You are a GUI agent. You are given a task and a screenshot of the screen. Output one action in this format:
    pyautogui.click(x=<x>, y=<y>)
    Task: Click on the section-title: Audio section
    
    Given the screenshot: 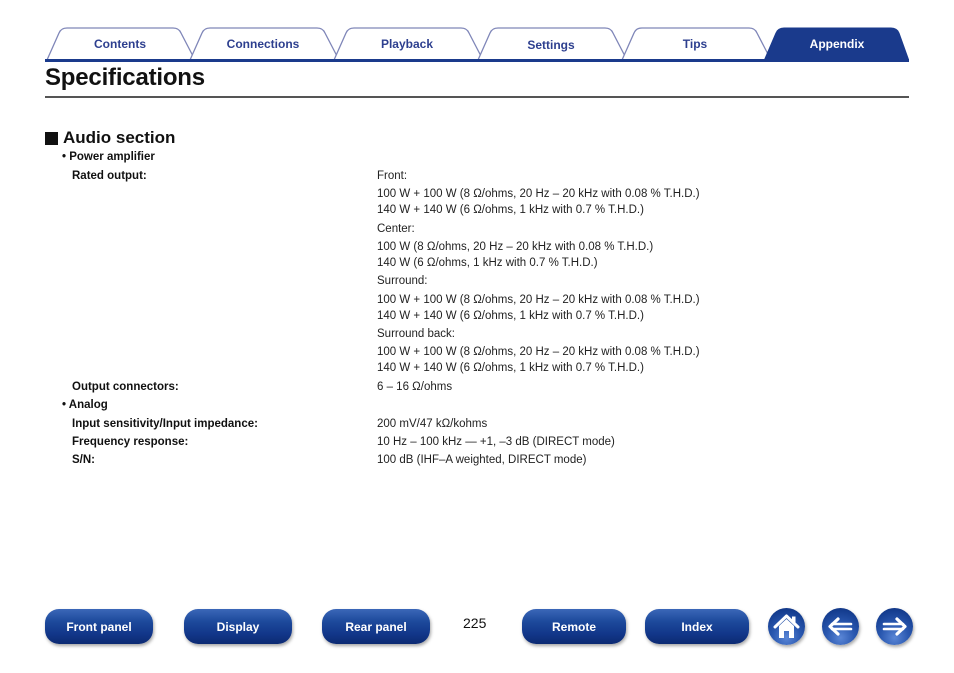 What is the action you would take?
    pyautogui.click(x=119, y=137)
    